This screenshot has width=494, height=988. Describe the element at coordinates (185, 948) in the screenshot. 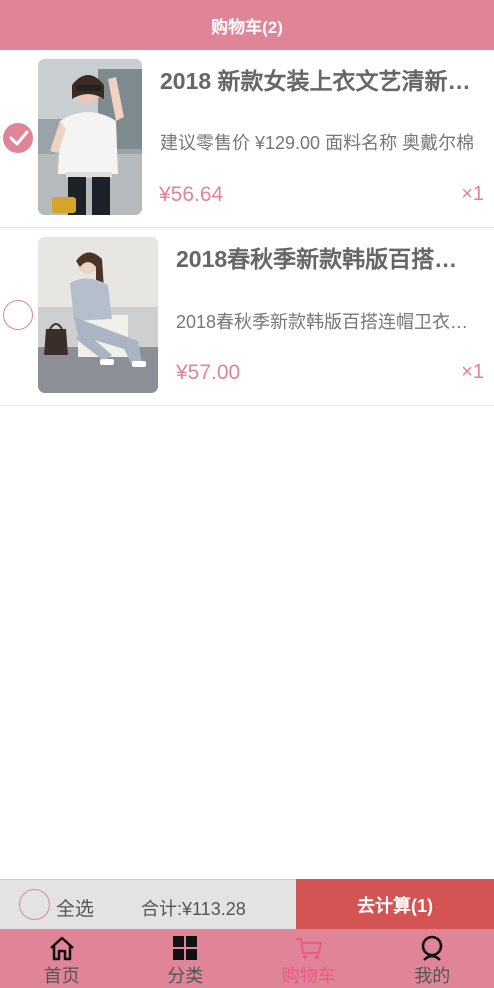

I see `grid-icon` at that location.